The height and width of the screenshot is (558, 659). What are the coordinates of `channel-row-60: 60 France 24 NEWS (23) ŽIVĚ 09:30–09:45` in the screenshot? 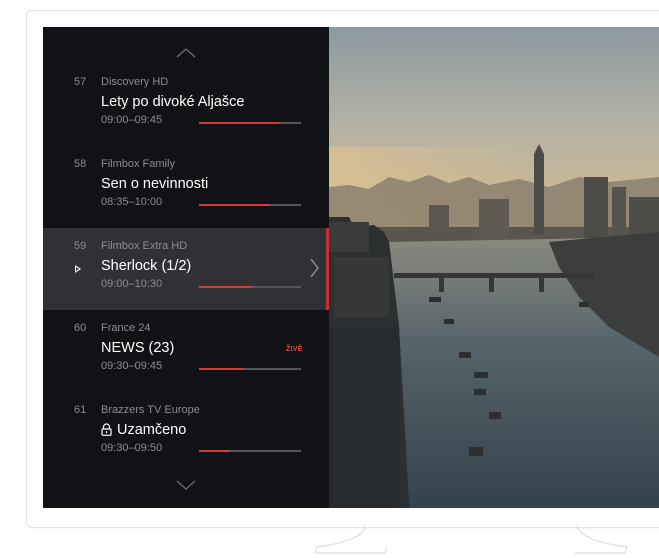 It's located at (186, 351).